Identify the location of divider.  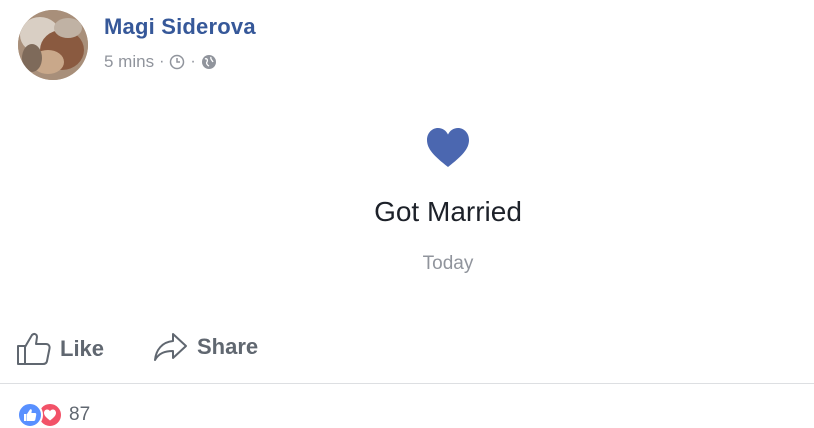
(407, 383).